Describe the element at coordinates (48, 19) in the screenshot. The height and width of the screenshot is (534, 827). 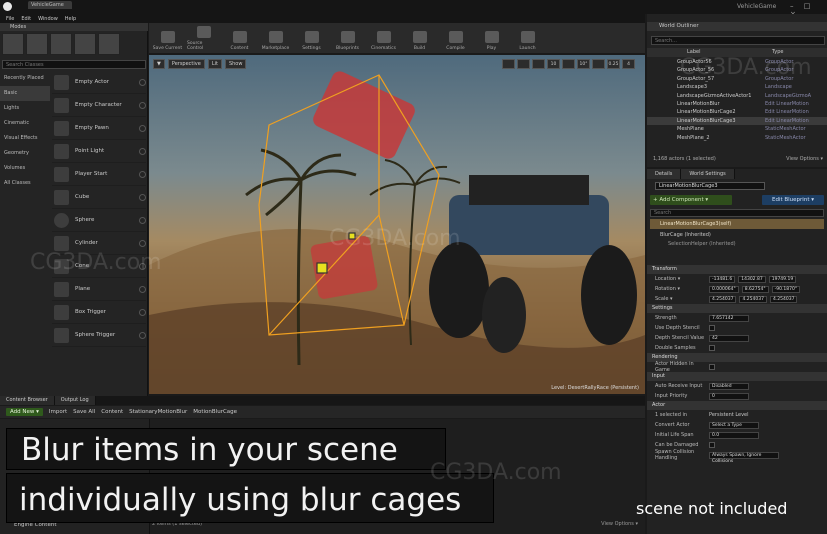
I see `menu-window: Window` at that location.